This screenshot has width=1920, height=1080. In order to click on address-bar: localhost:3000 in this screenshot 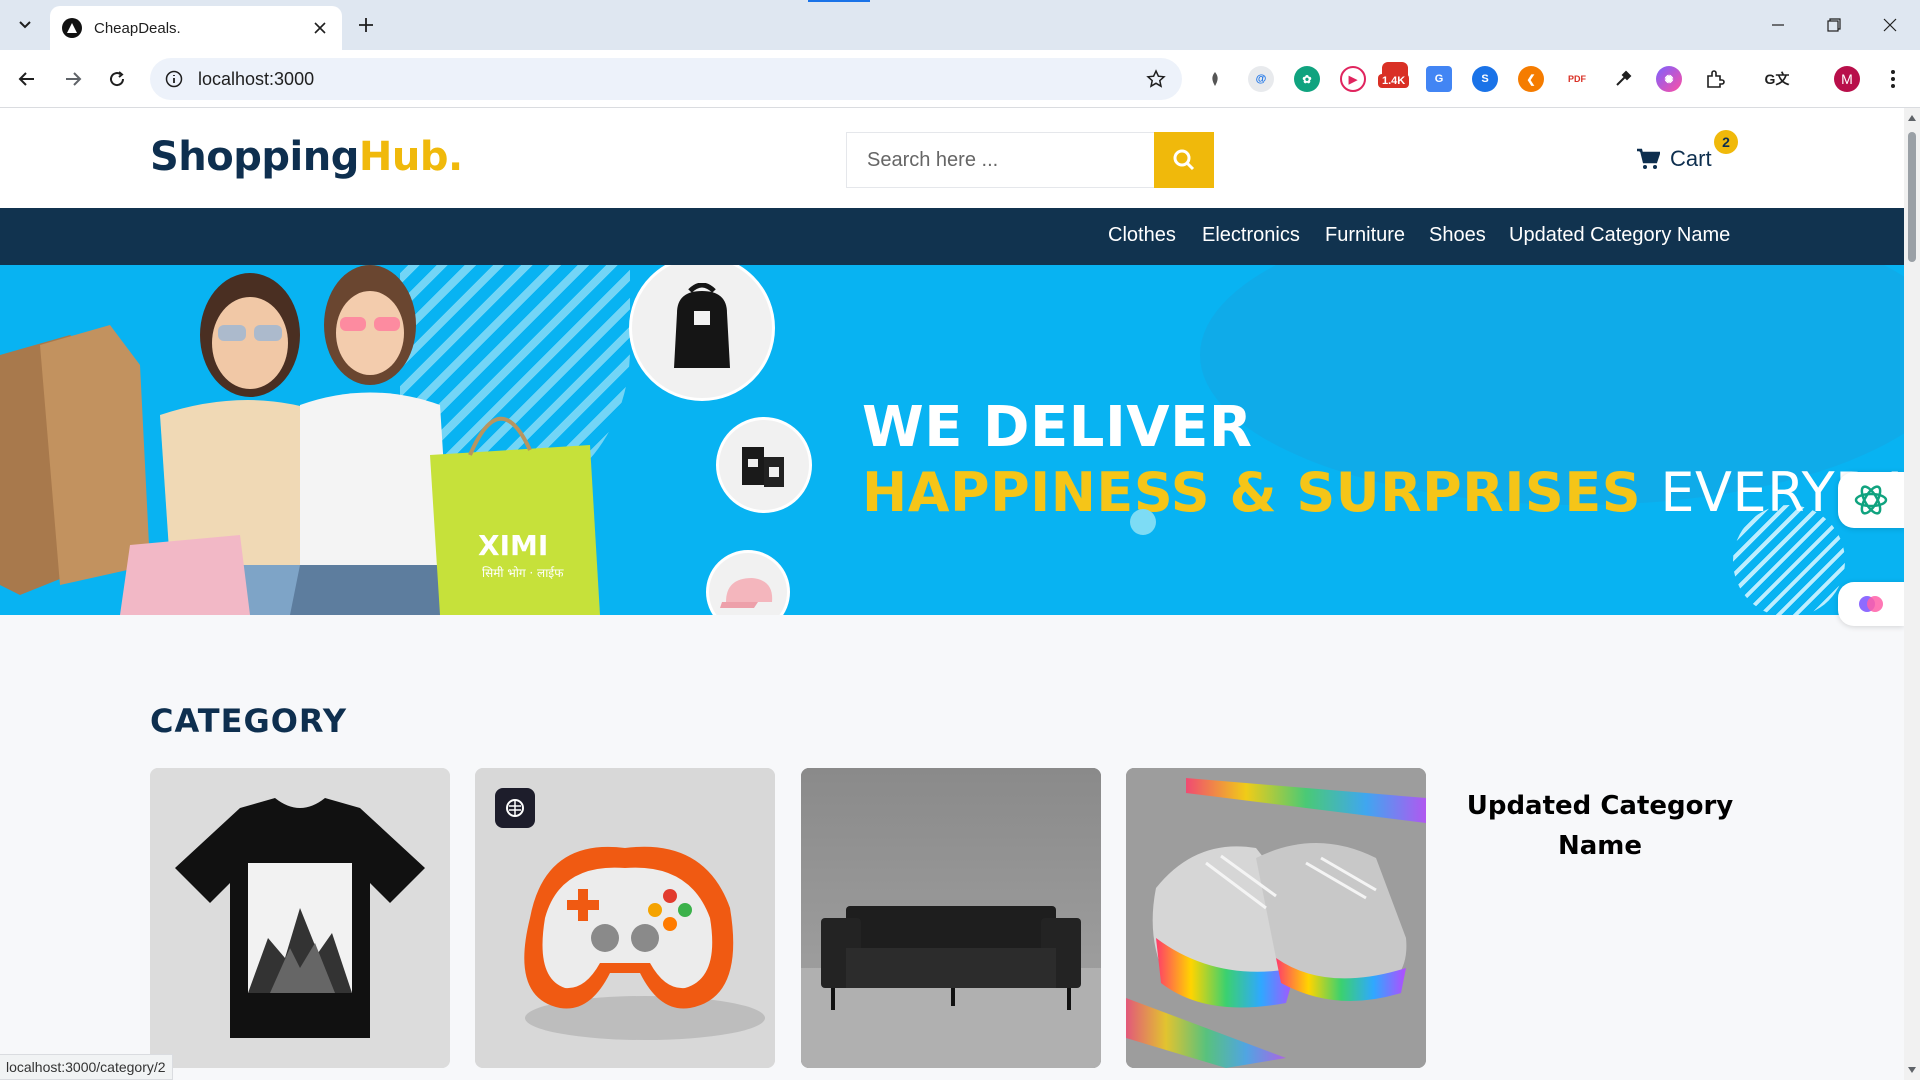, I will do `click(666, 79)`.